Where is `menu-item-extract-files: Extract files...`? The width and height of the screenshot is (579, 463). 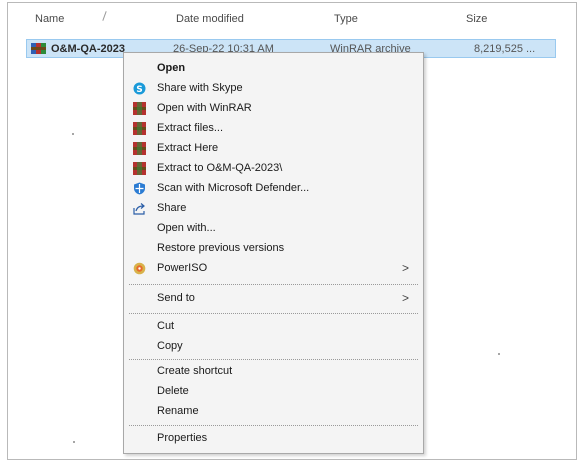
menu-item-extract-files: Extract files... is located at coordinates (273, 128).